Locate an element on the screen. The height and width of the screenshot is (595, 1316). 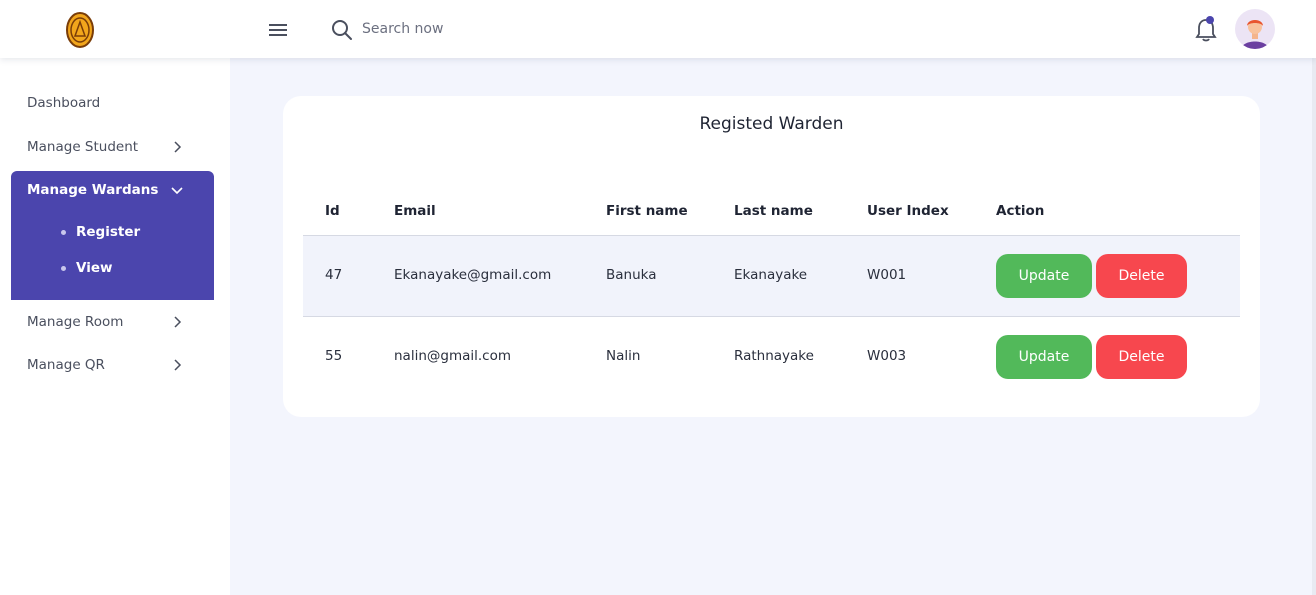
search-input is located at coordinates (492, 29).